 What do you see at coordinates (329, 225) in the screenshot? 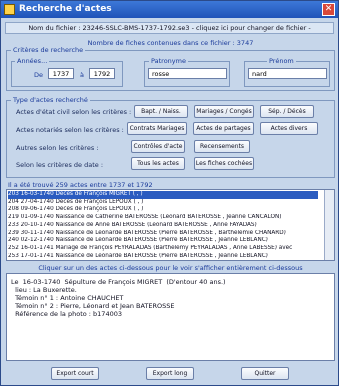
I see `list-scrollbar` at bounding box center [329, 225].